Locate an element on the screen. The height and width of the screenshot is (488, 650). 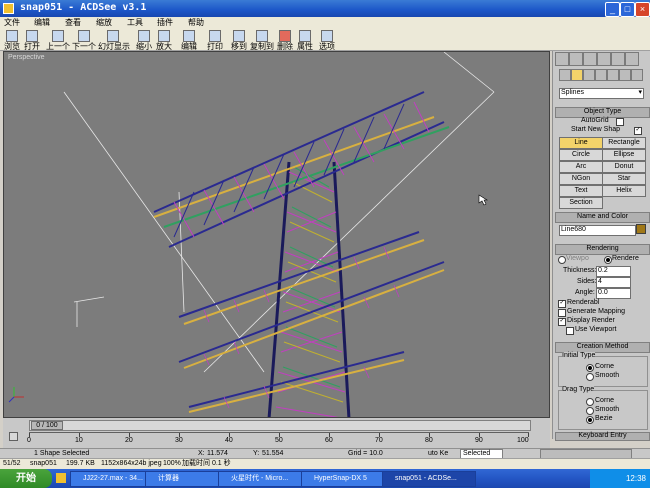
quick-launch-icon is located at coordinates (61, 478).